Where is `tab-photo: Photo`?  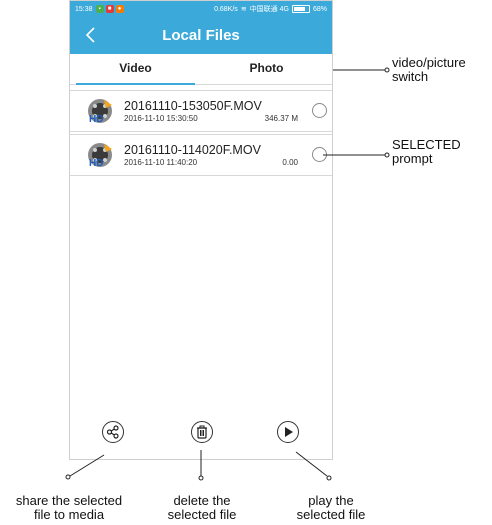
tab-photo: Photo is located at coordinates (266, 69).